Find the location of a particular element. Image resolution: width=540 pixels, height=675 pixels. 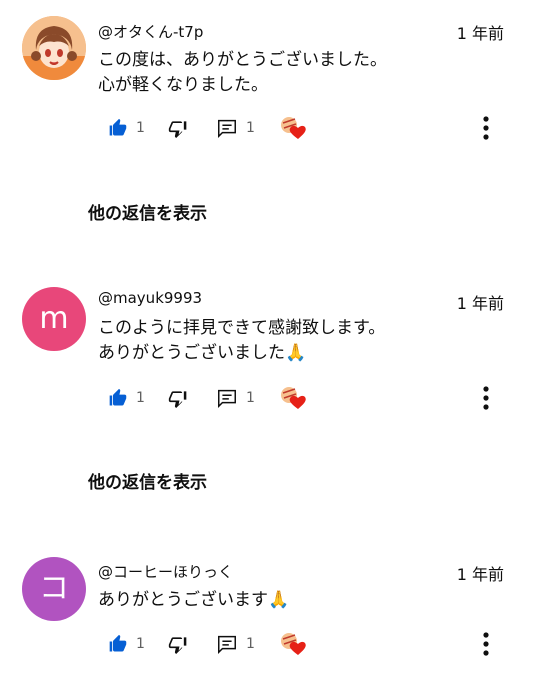

avatar is located at coordinates (54, 48).